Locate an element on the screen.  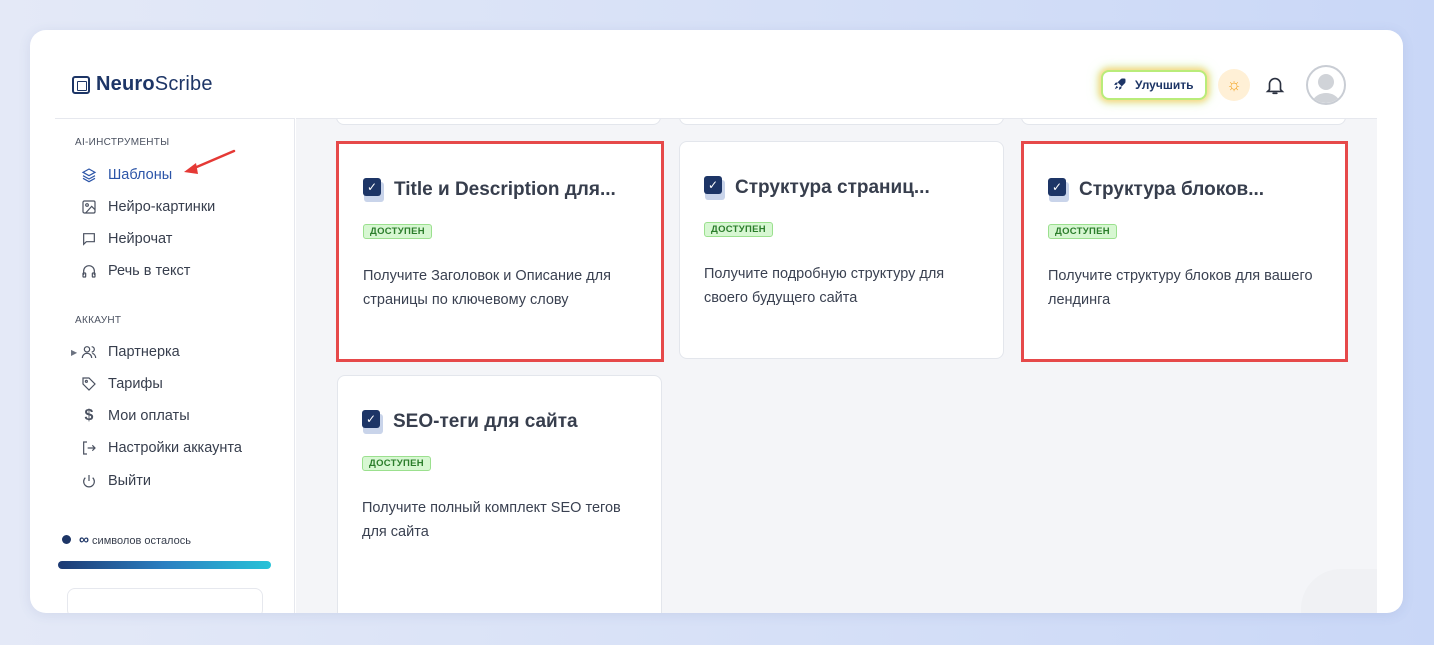
sidebar-item-payments: $ Мои оплаты is located at coordinates (135, 416).